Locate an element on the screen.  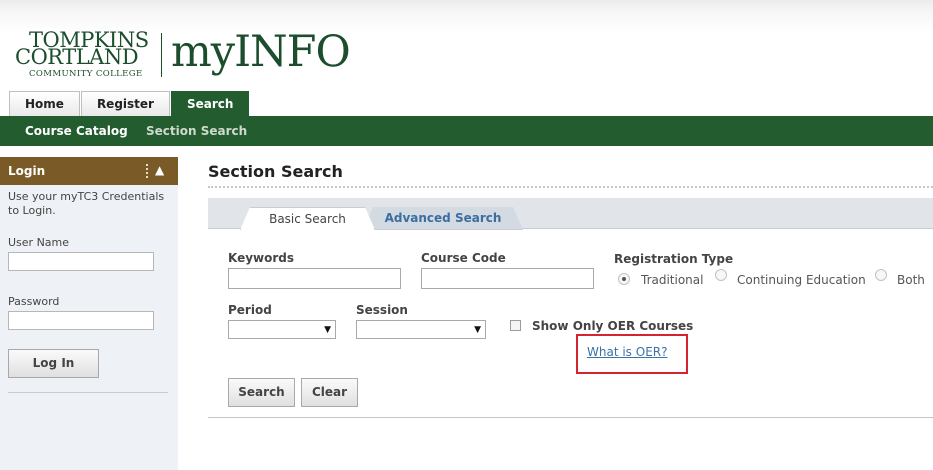
triangle-up-icon: ▲ is located at coordinates (159, 170).